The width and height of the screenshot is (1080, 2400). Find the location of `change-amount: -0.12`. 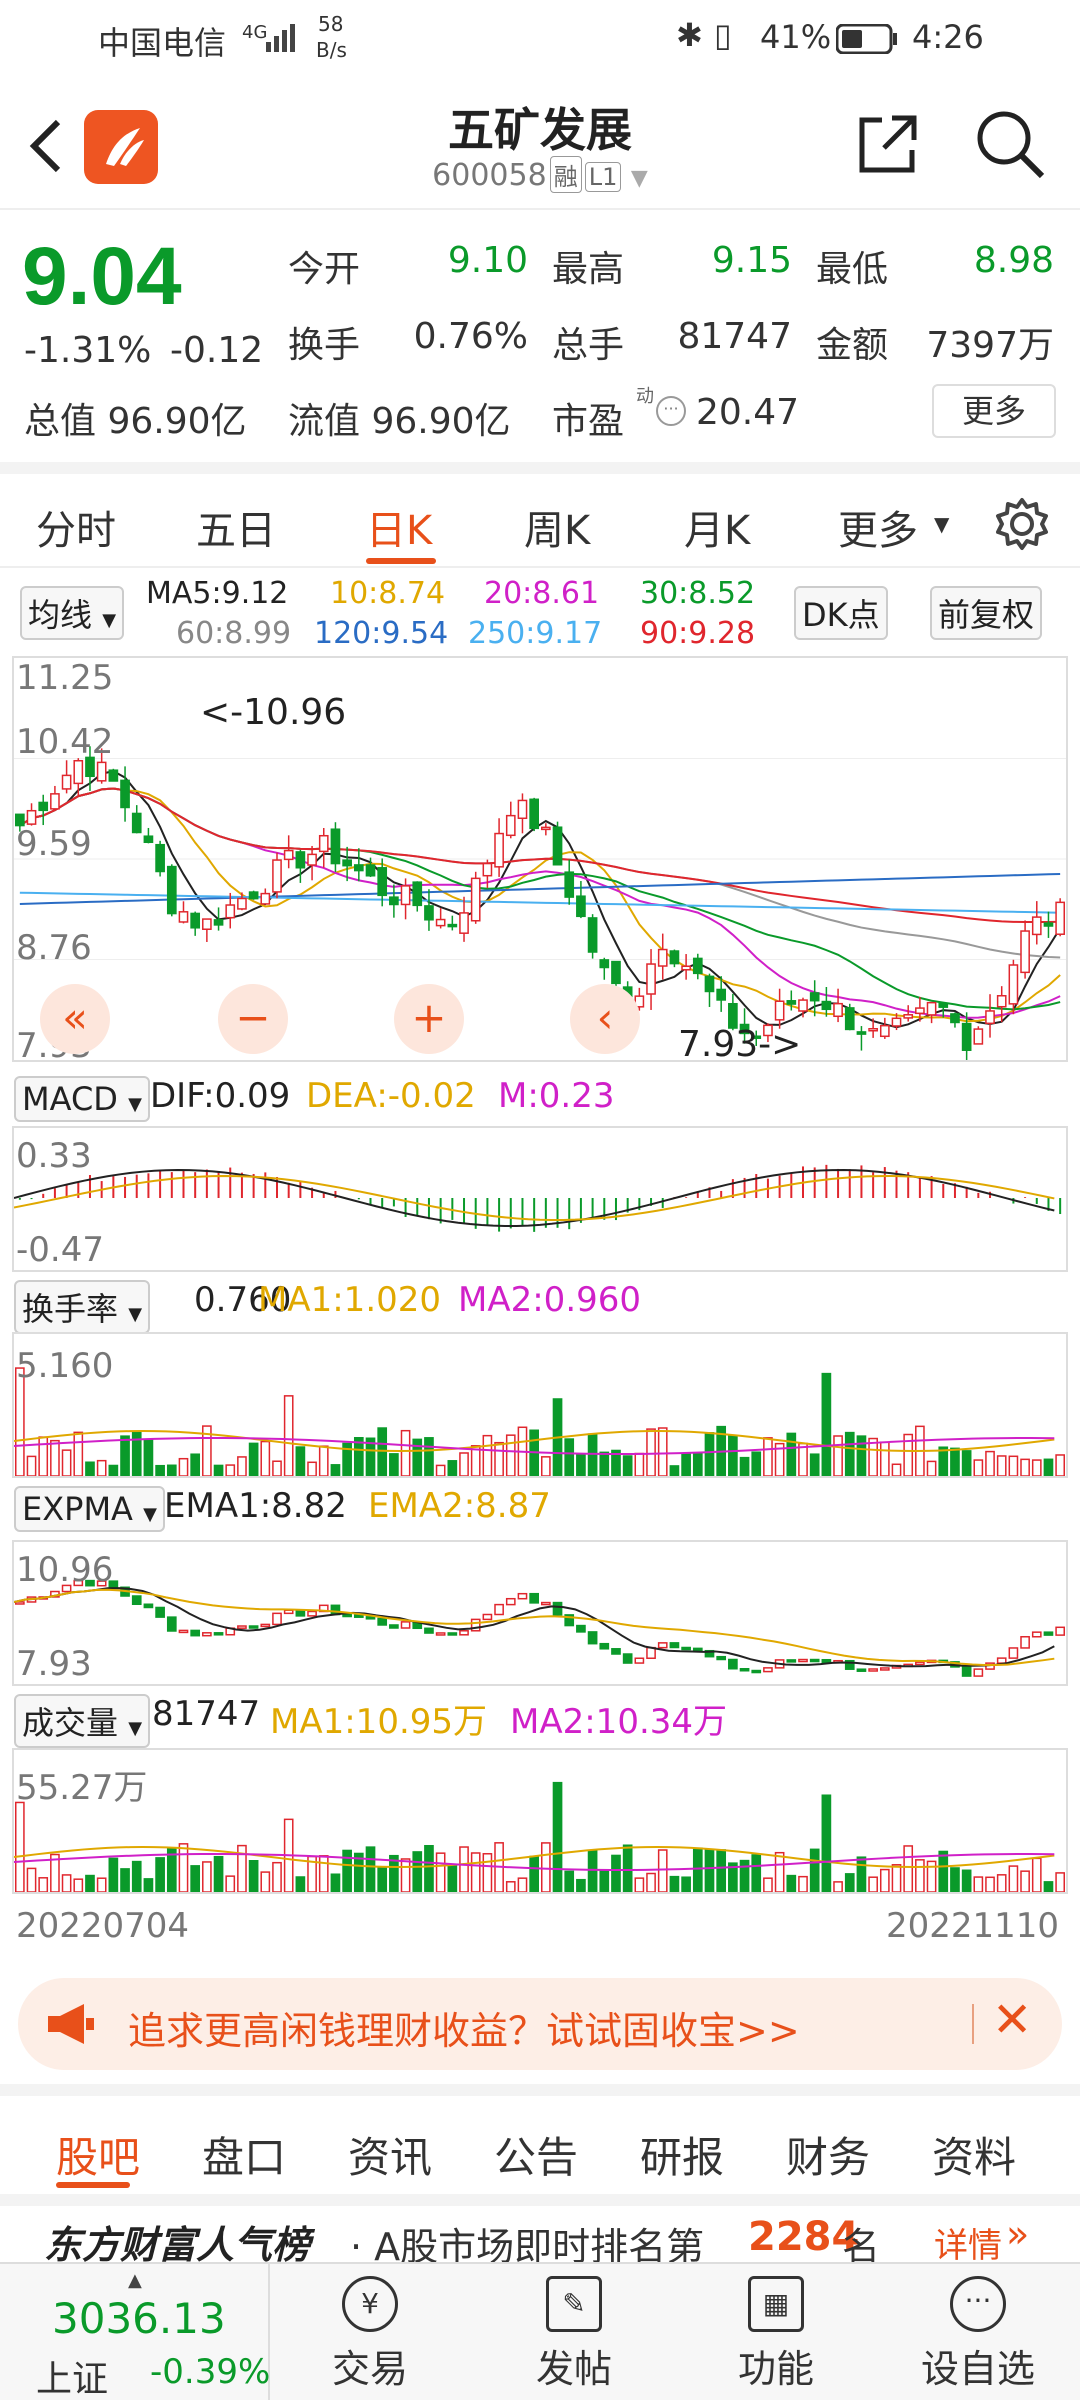

change-amount: -0.12 is located at coordinates (217, 350).